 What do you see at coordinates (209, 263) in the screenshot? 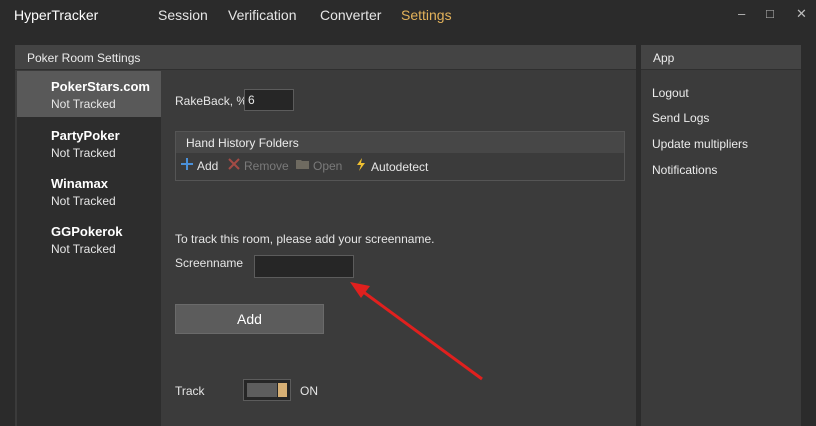
I see `screenname-label: Screenname` at bounding box center [209, 263].